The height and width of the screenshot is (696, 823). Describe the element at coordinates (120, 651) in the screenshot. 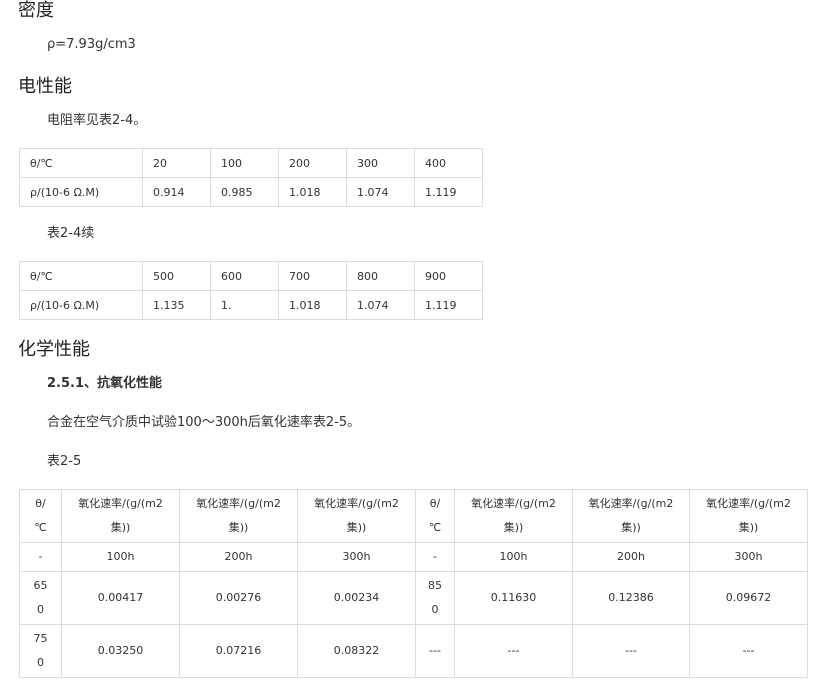

I see `table-cell: 0.03250` at that location.